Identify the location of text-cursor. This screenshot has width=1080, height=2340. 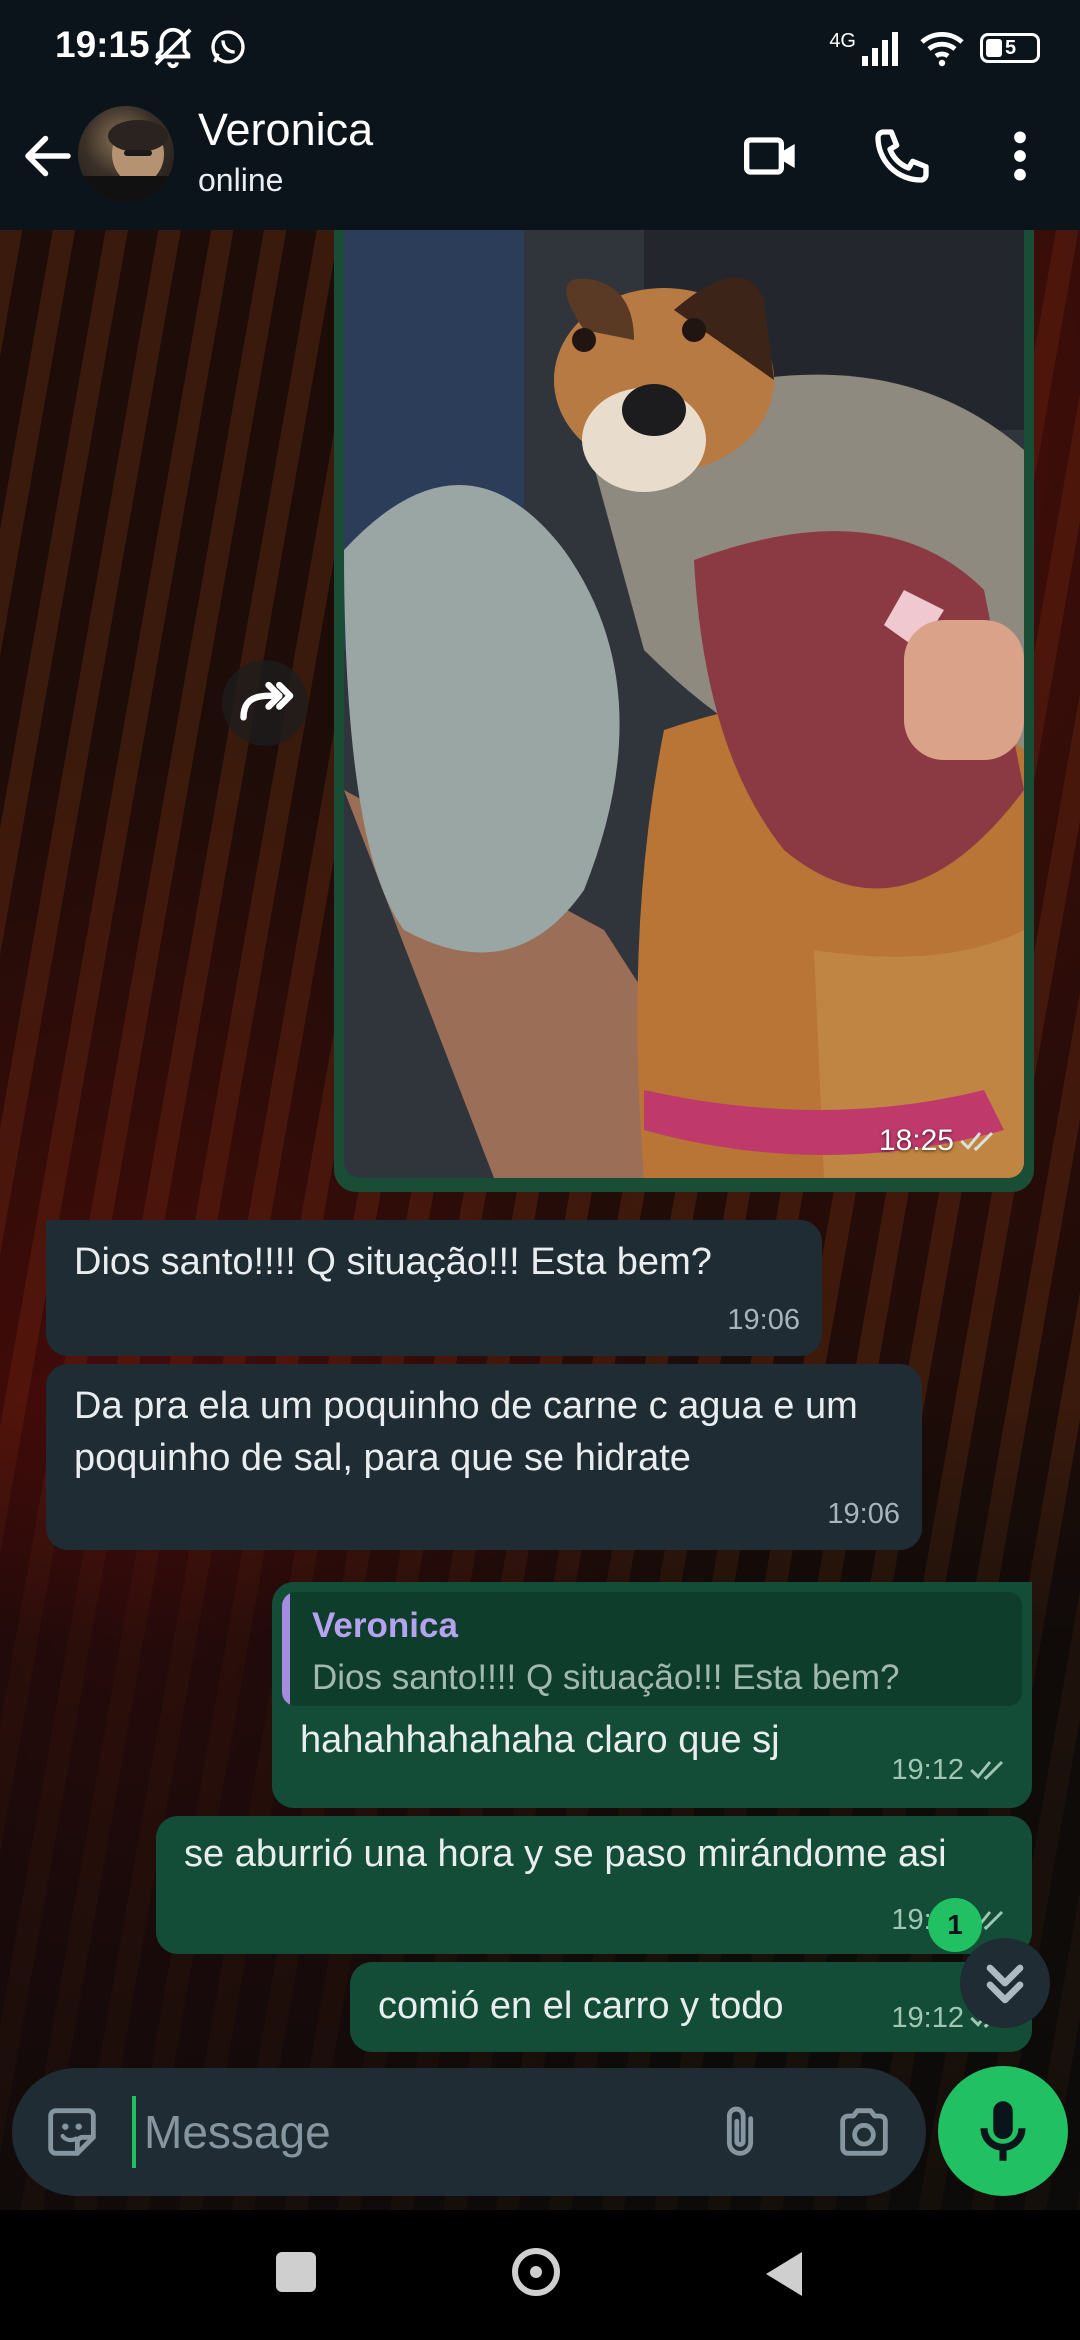
(134, 2132).